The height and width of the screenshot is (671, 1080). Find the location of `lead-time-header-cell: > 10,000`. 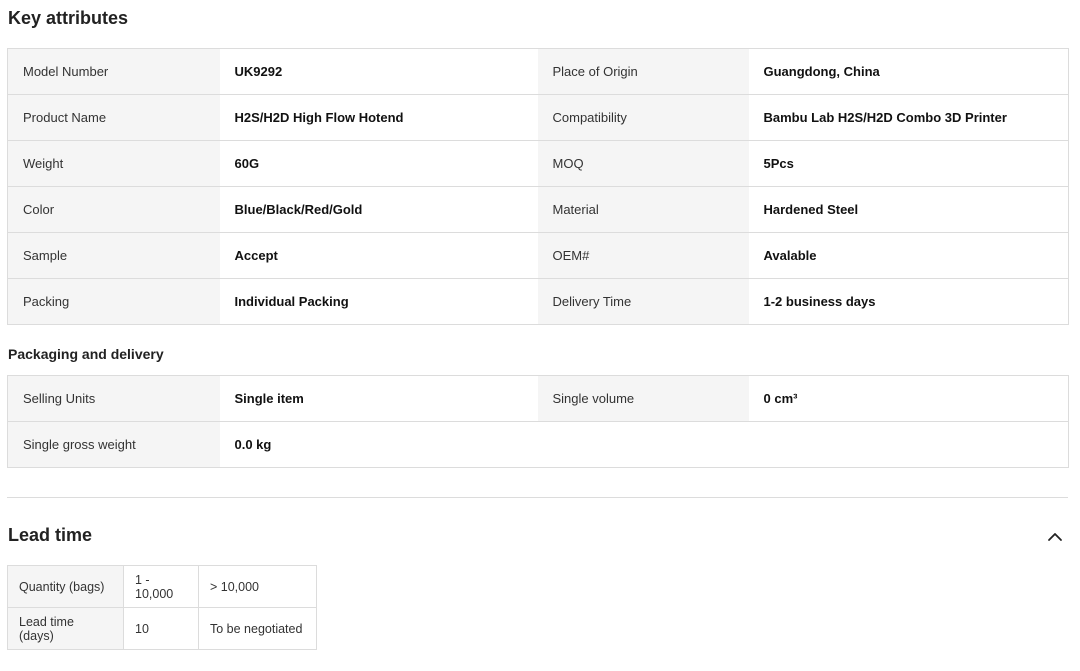

lead-time-header-cell: > 10,000 is located at coordinates (257, 586).